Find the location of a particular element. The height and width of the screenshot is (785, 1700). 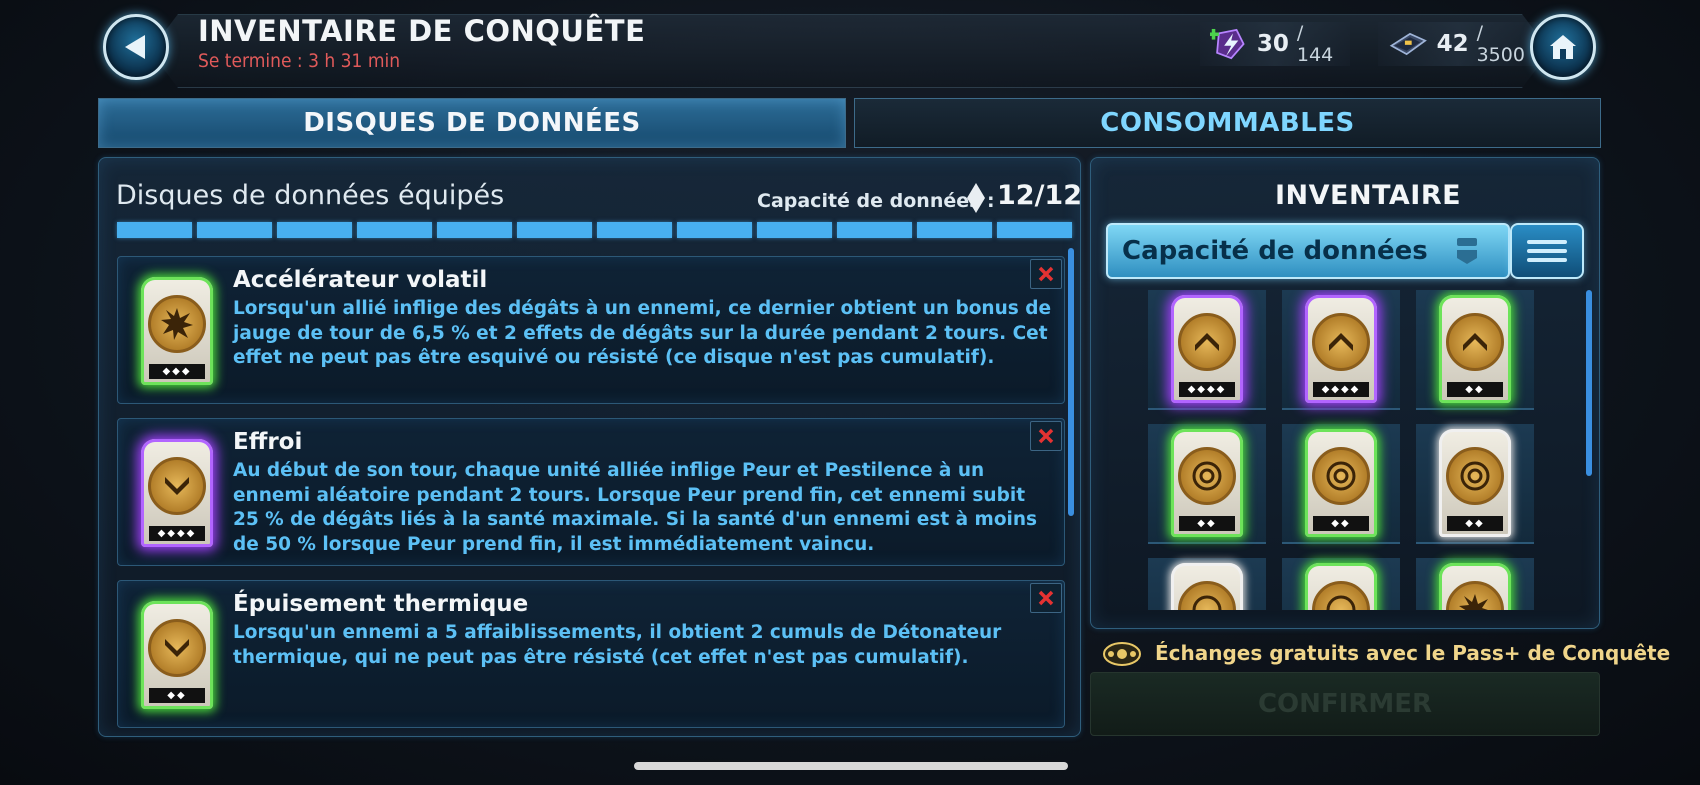

back-button is located at coordinates (136, 47).